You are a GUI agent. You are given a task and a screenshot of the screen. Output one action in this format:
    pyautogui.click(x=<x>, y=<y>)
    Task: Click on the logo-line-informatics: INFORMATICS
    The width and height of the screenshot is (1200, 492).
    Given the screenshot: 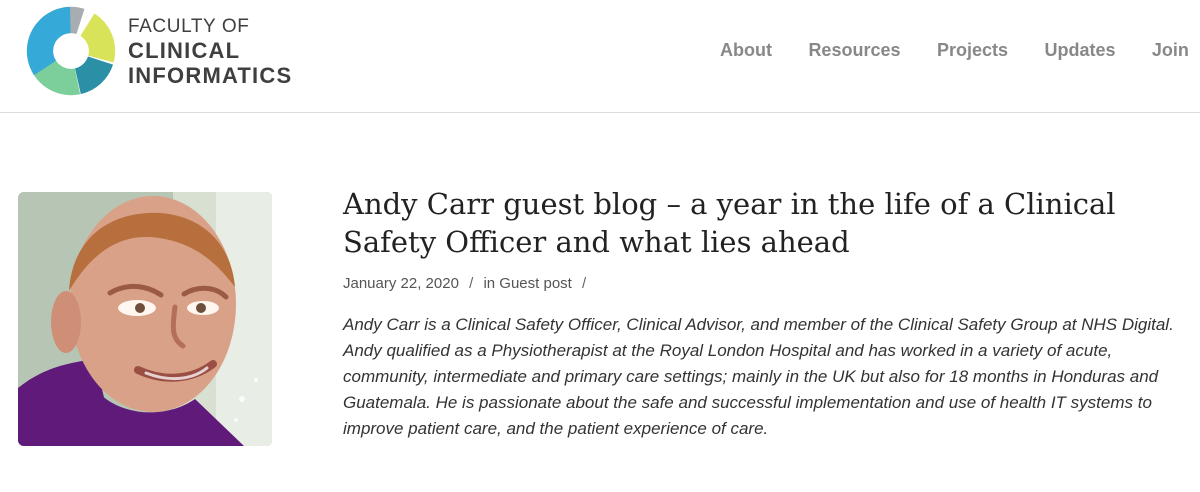 What is the action you would take?
    pyautogui.click(x=210, y=75)
    